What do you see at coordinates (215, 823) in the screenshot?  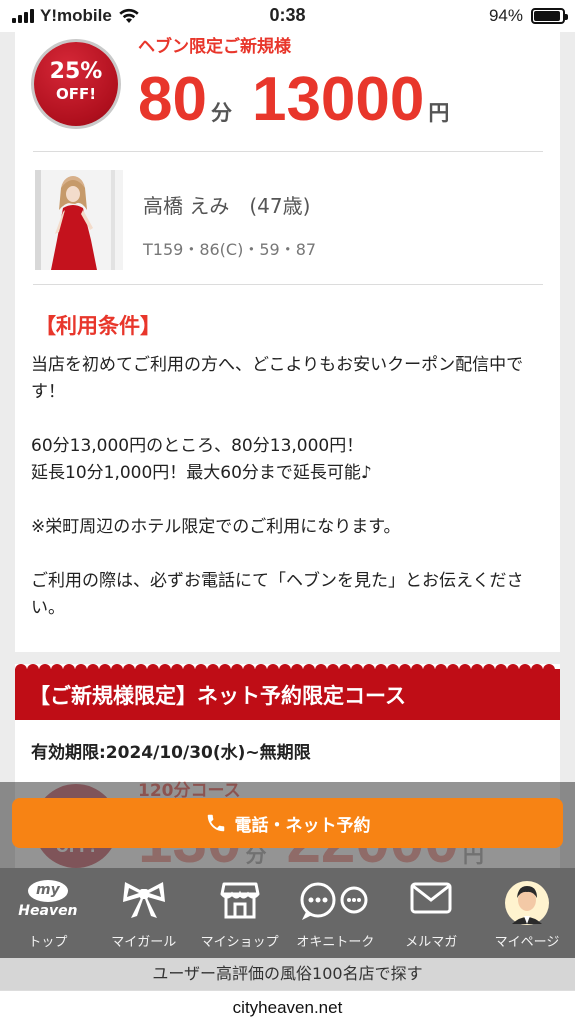 I see `phone-icon` at bounding box center [215, 823].